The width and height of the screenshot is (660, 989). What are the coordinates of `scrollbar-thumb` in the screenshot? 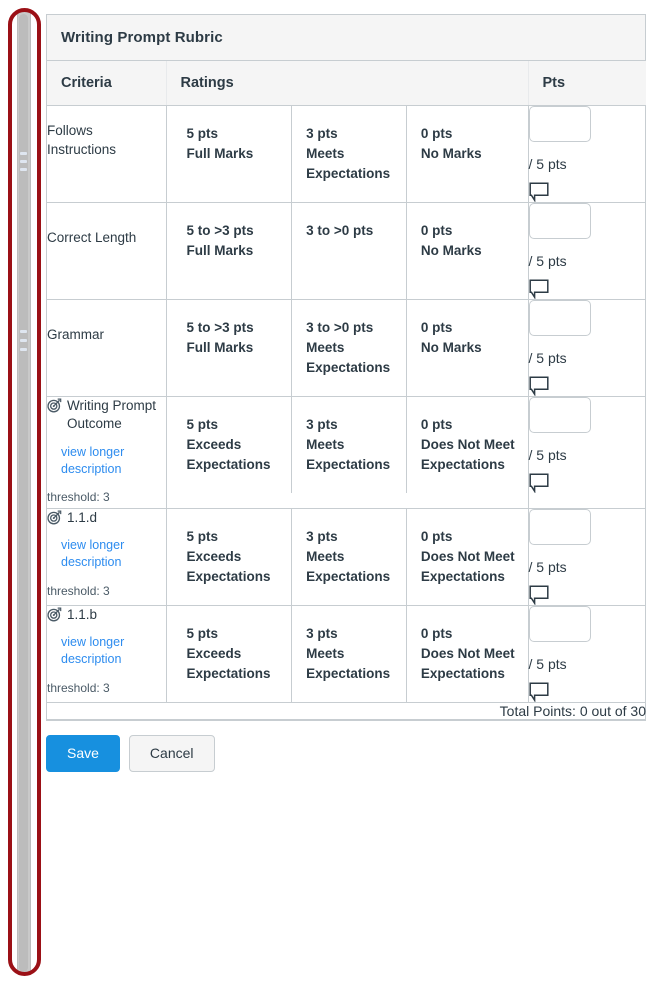 It's located at (23, 493).